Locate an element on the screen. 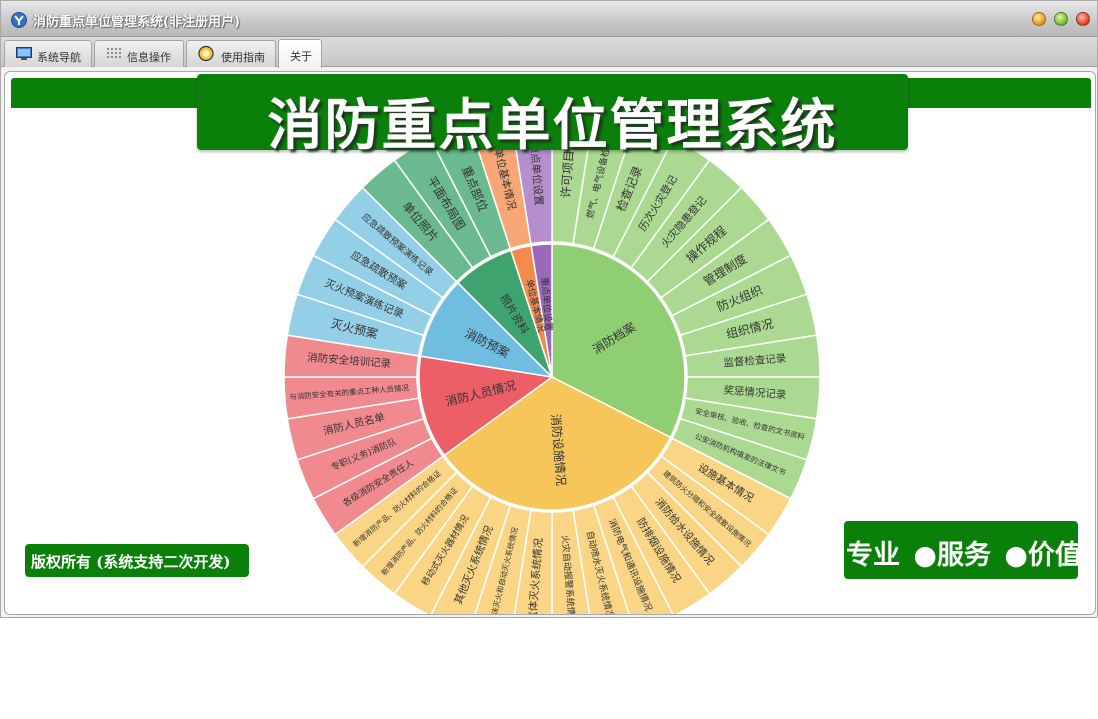 The image size is (1098, 719). slogan-badge: 专业 ●服务 ●价值 is located at coordinates (963, 550).